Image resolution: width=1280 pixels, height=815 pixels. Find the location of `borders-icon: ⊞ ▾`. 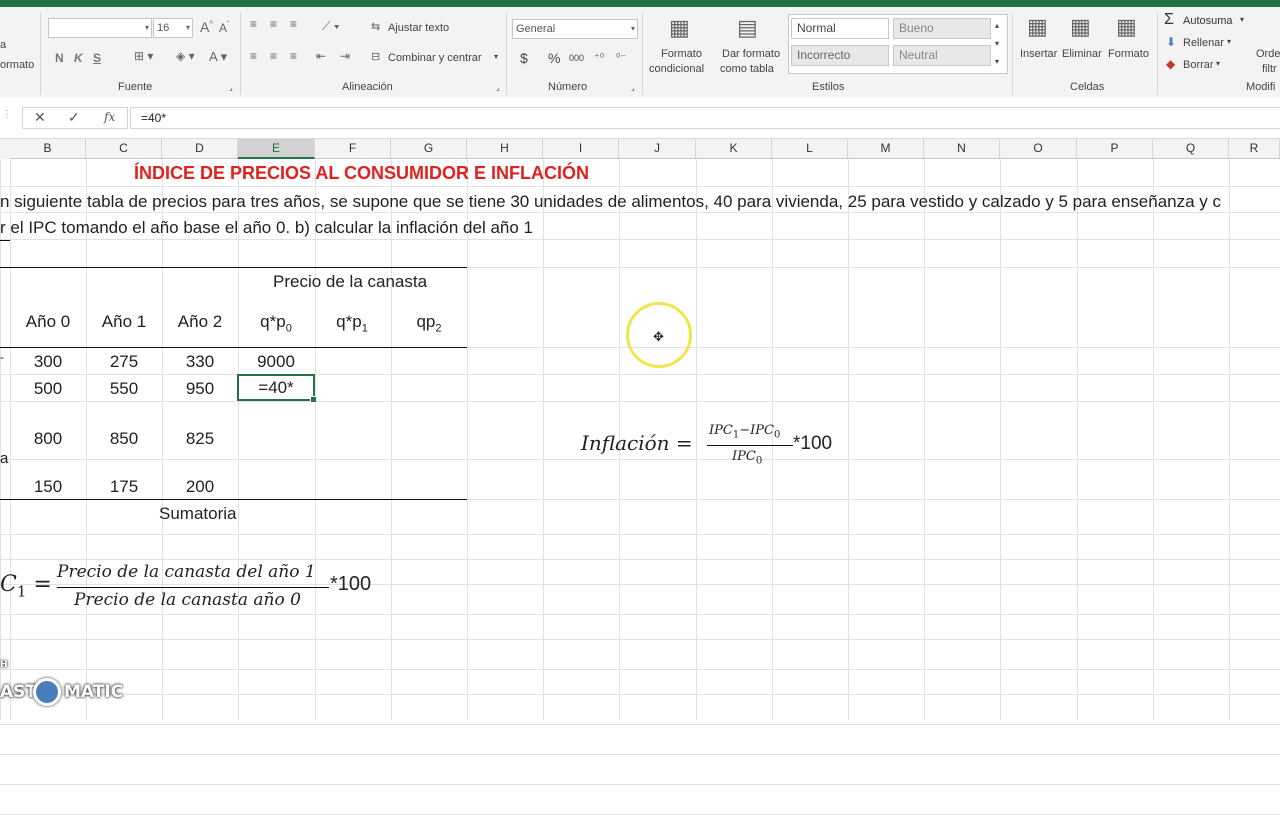

borders-icon: ⊞ ▾ is located at coordinates (143, 56).